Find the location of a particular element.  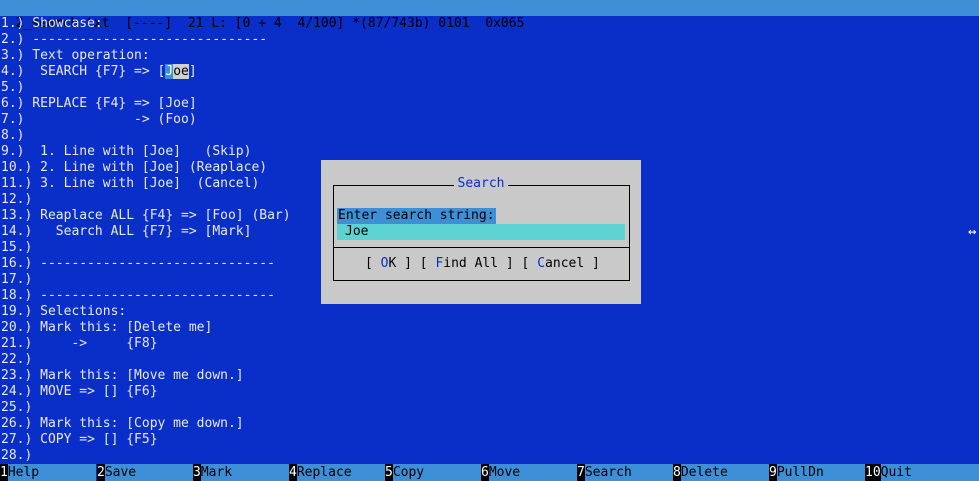

editor-line: 15.) is located at coordinates (17, 247).